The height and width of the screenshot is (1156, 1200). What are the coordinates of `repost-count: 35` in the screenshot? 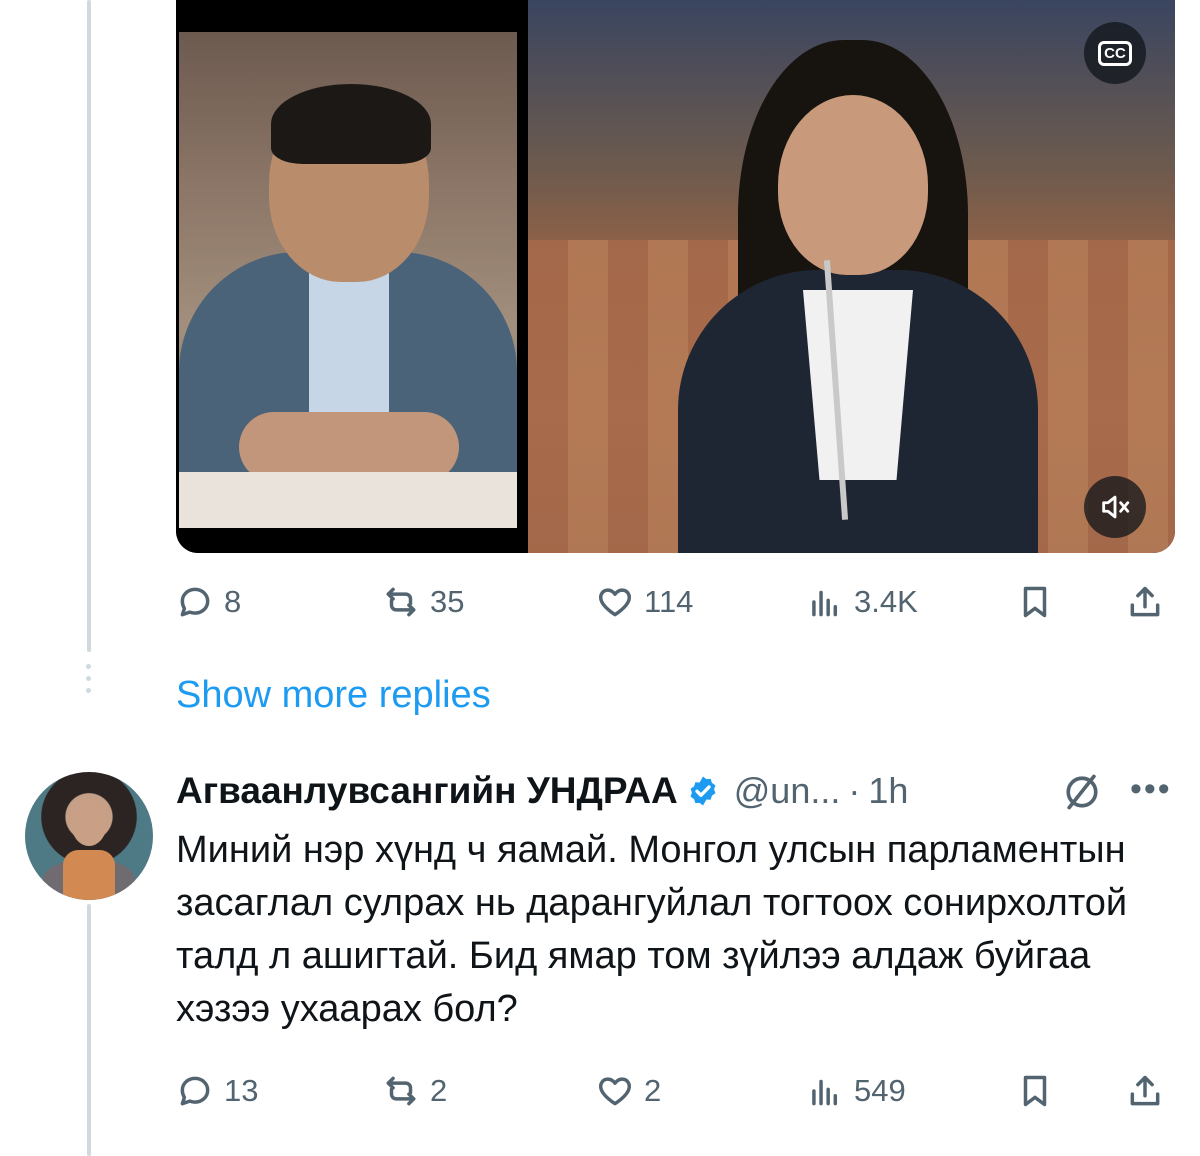 It's located at (447, 601).